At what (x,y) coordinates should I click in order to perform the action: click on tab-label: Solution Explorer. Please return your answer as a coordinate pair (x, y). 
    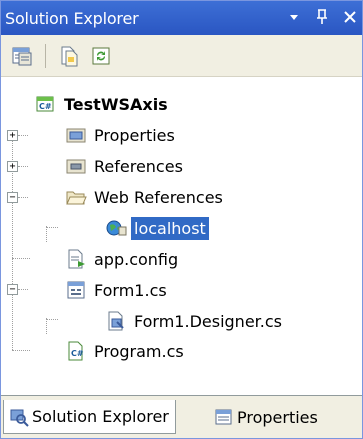
    Looking at the image, I should click on (100, 416).